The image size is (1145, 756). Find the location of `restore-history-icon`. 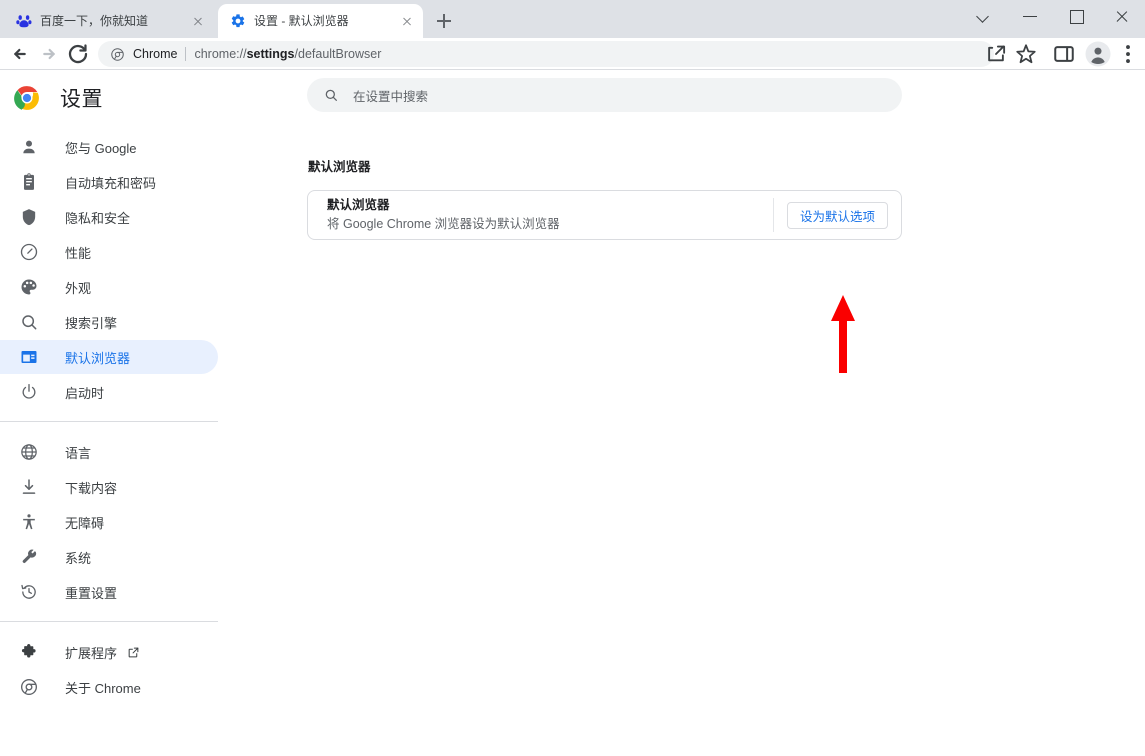

restore-history-icon is located at coordinates (29, 592).